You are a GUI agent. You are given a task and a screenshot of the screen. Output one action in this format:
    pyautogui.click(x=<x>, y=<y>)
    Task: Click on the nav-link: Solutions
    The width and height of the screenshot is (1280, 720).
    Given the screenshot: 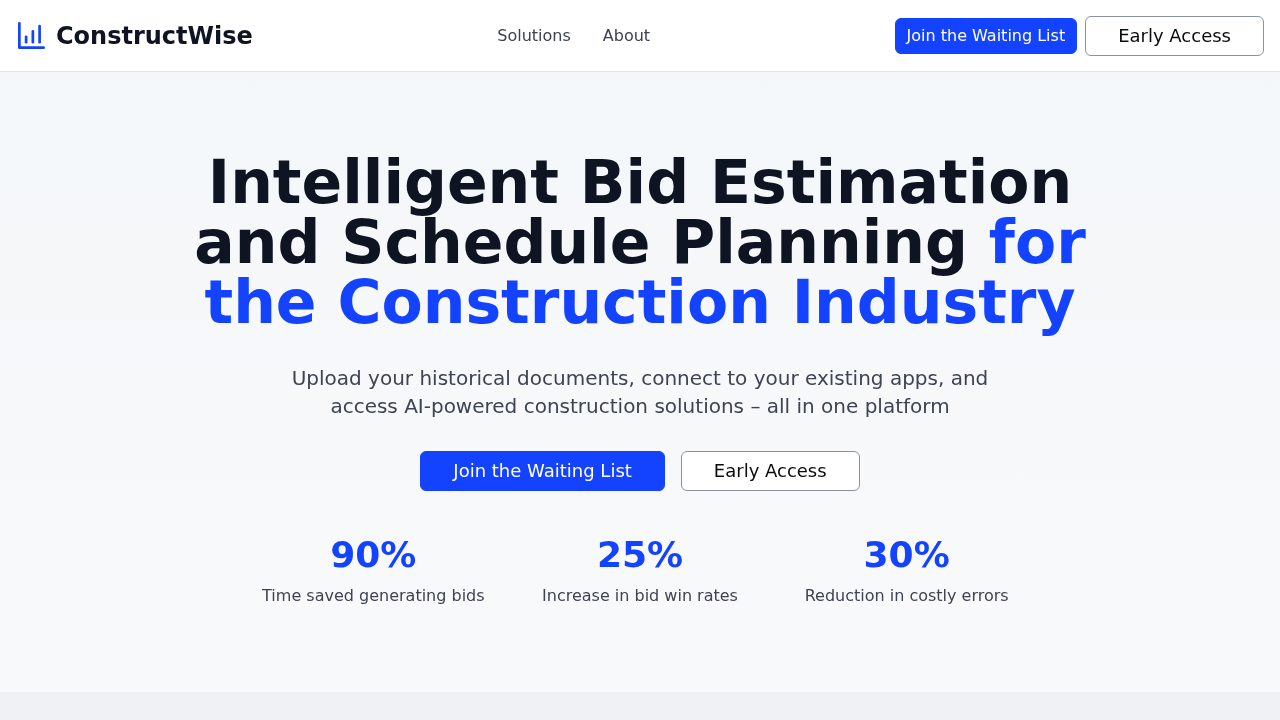 What is the action you would take?
    pyautogui.click(x=534, y=35)
    